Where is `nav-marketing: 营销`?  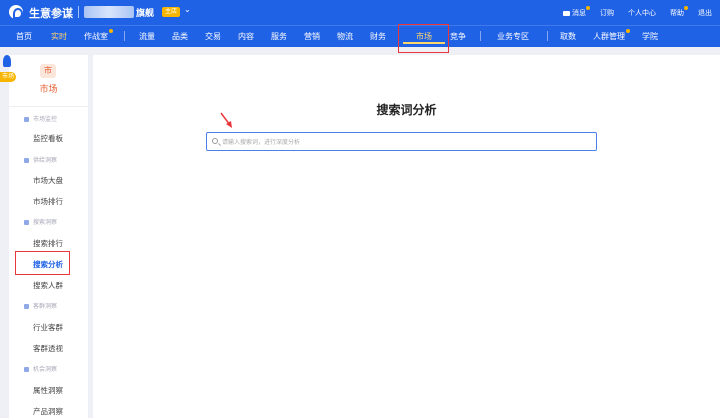 nav-marketing: 营销 is located at coordinates (312, 37).